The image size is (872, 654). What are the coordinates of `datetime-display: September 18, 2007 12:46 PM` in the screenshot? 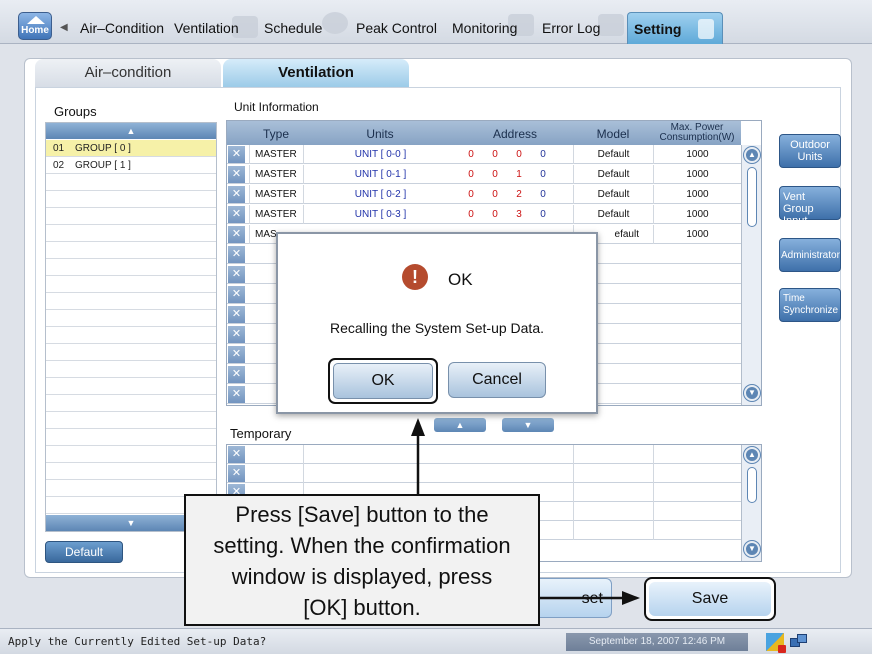 It's located at (657, 642).